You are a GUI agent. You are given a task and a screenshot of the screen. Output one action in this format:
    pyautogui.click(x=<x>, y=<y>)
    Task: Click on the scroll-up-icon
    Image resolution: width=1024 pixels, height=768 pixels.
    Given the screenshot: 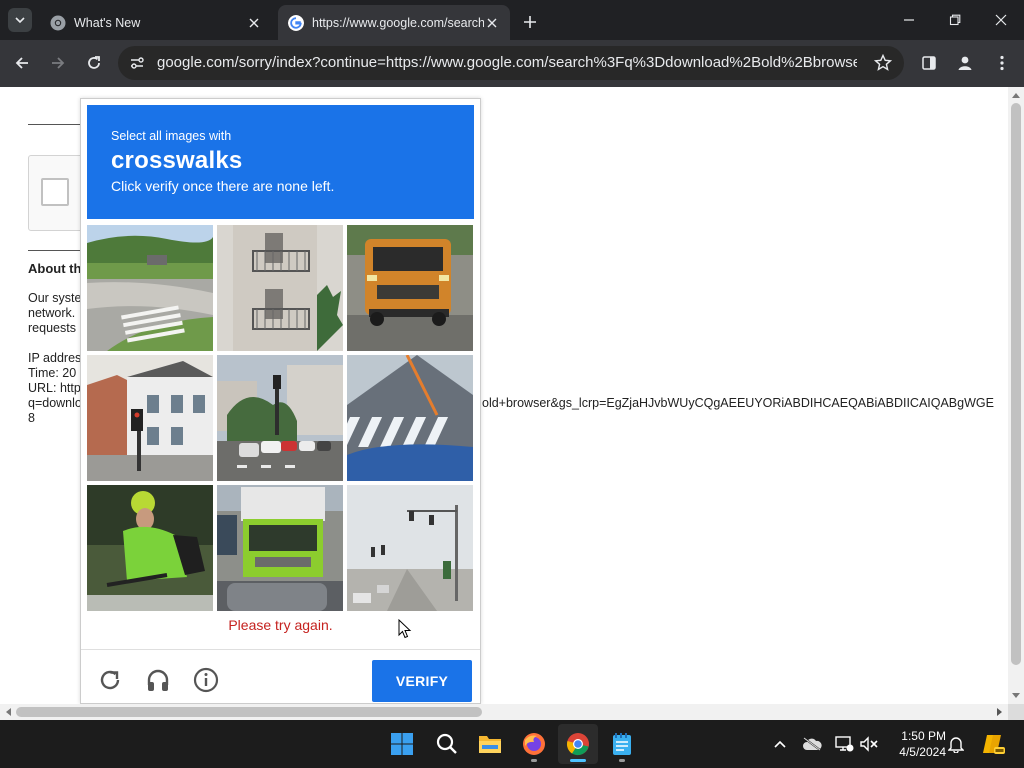 What is the action you would take?
    pyautogui.click(x=1016, y=95)
    